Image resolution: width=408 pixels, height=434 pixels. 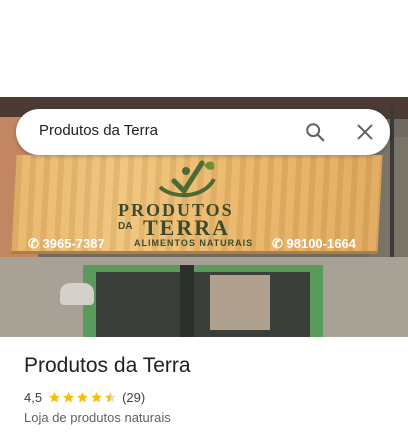 I want to click on rating-value: 4,5, so click(x=33, y=397).